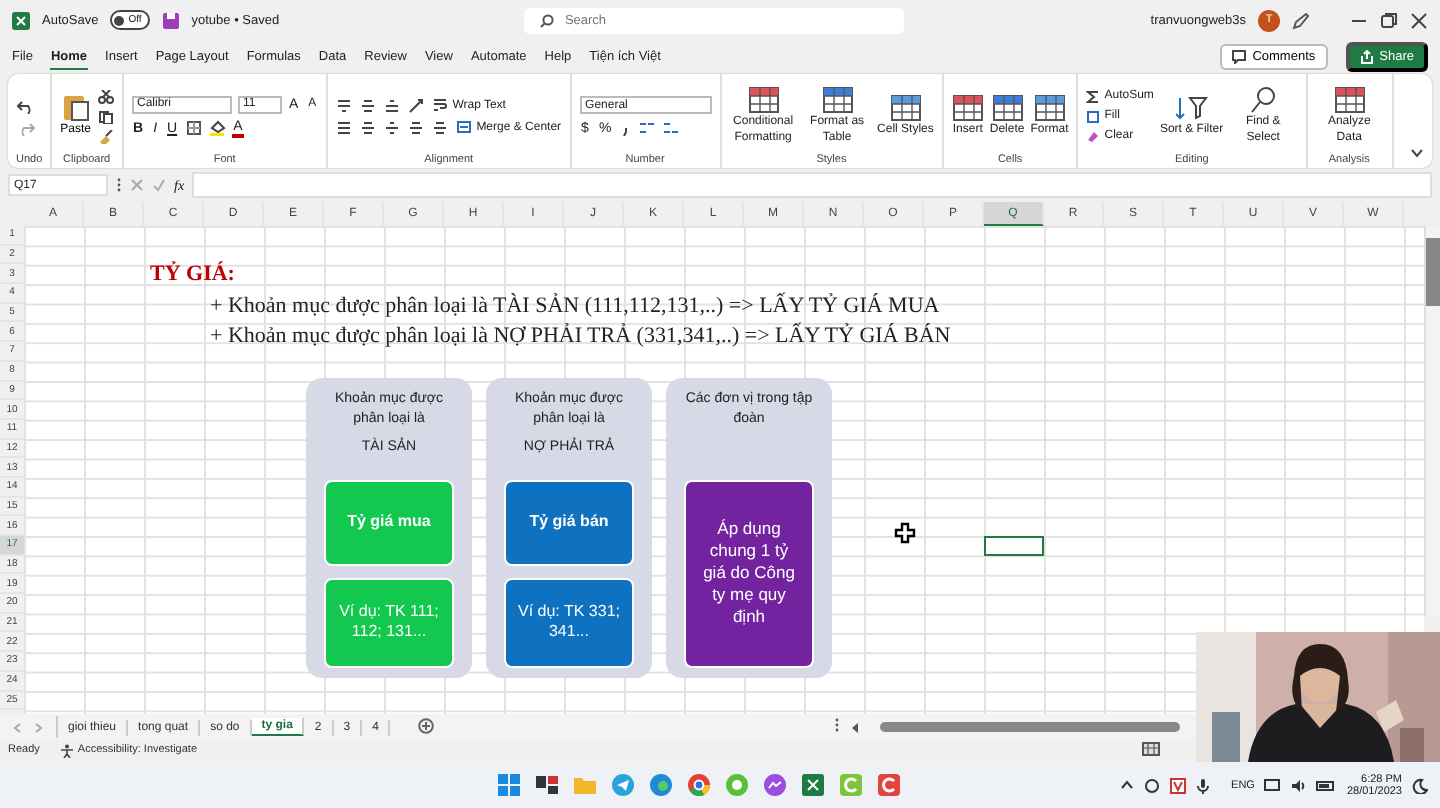 The image size is (1440, 808). I want to click on bullet-line: + Khoản mục được phân loại là NỢ PHẢI TRẢ (331,341,..) => LẤY TỶ GIÁ BÁN, so click(580, 337).